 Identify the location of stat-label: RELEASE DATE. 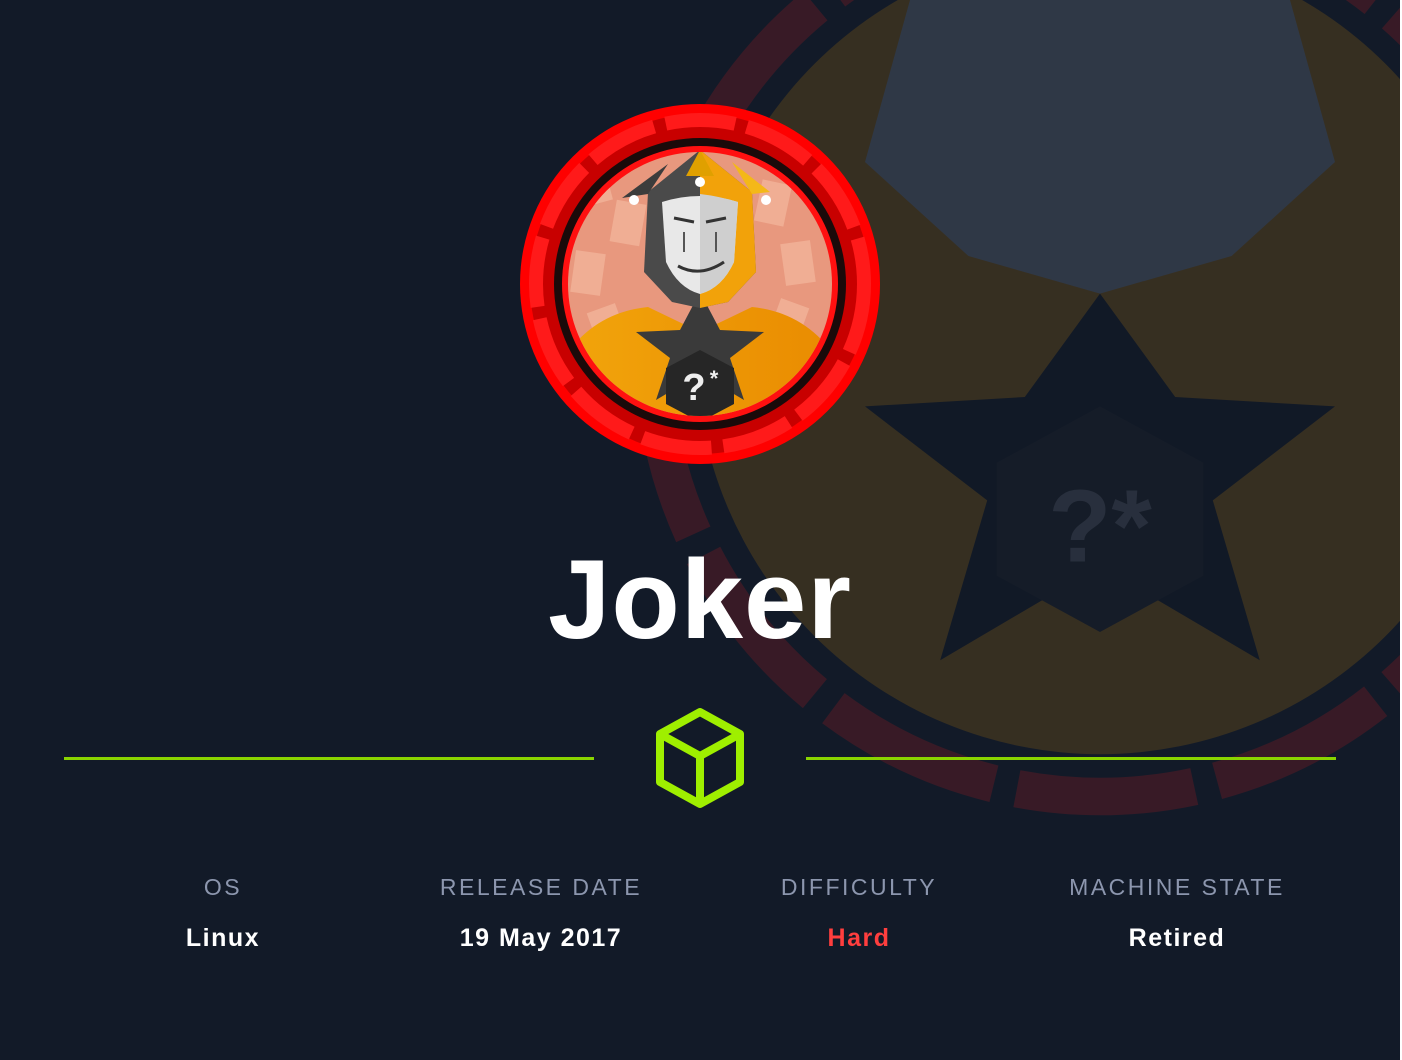
(541, 887).